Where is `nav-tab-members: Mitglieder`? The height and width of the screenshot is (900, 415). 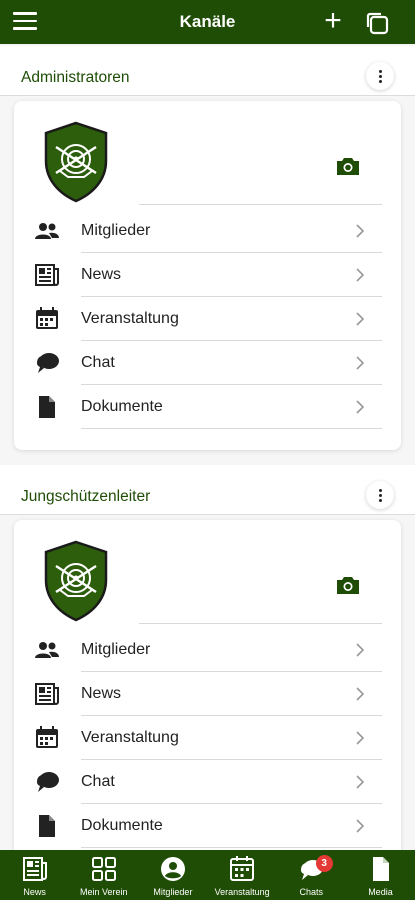 nav-tab-members: Mitglieder is located at coordinates (172, 875).